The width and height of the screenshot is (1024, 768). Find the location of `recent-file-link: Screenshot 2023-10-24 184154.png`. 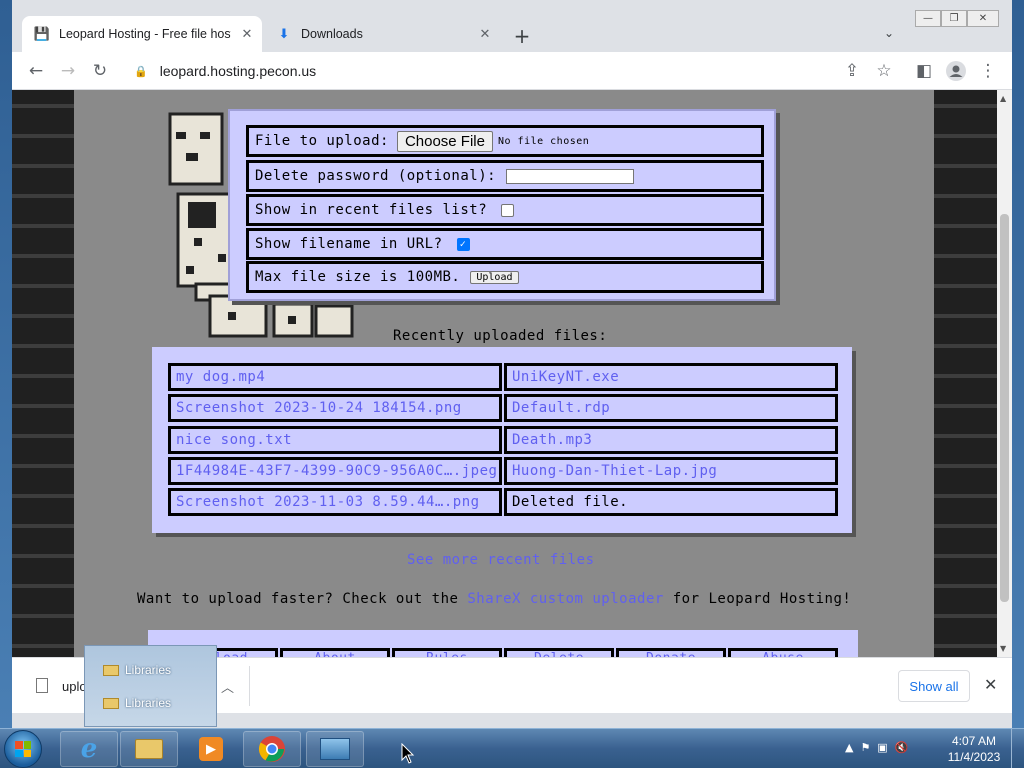

recent-file-link: Screenshot 2023-10-24 184154.png is located at coordinates (335, 408).